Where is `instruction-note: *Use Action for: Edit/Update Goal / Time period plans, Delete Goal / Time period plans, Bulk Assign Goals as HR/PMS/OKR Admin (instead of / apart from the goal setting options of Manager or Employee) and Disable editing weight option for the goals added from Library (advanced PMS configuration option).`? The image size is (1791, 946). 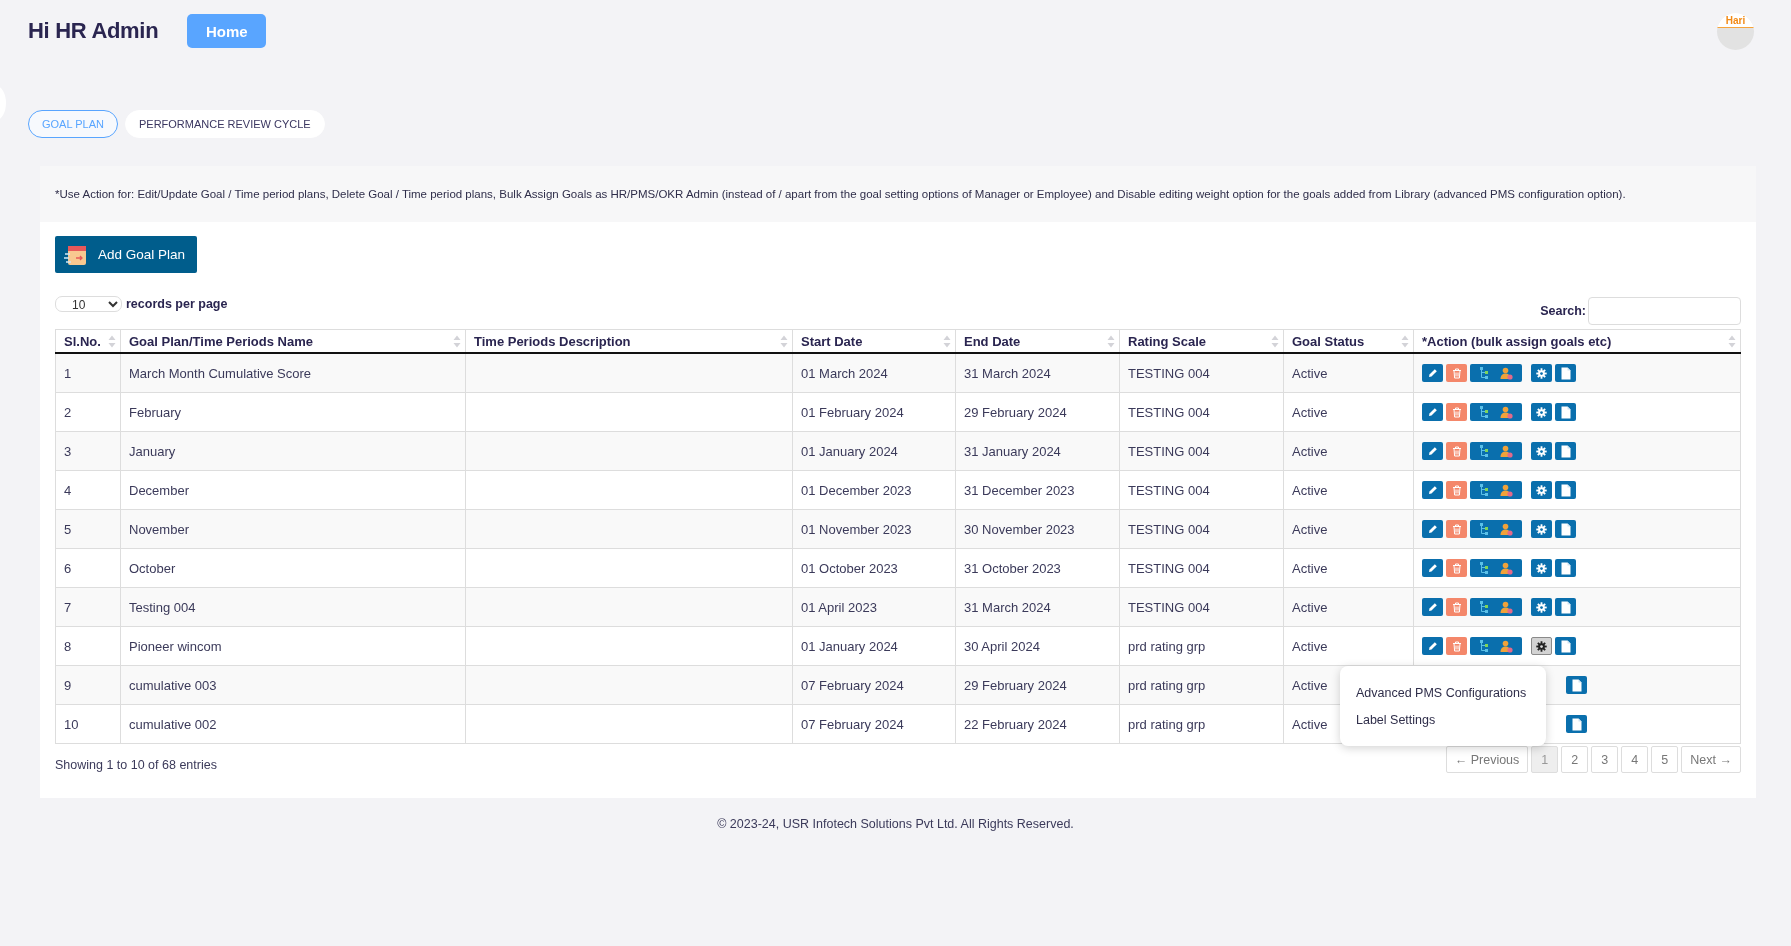 instruction-note: *Use Action for: Edit/Update Goal / Time period plans, Delete Goal / Time period plans, Bulk Assign Goals as HR/PMS/OKR Admin (instead of / apart from the goal setting options of Manager or Employee) and Disable editing weight option for the goals added from Library (advanced PMS configuration option). is located at coordinates (898, 194).